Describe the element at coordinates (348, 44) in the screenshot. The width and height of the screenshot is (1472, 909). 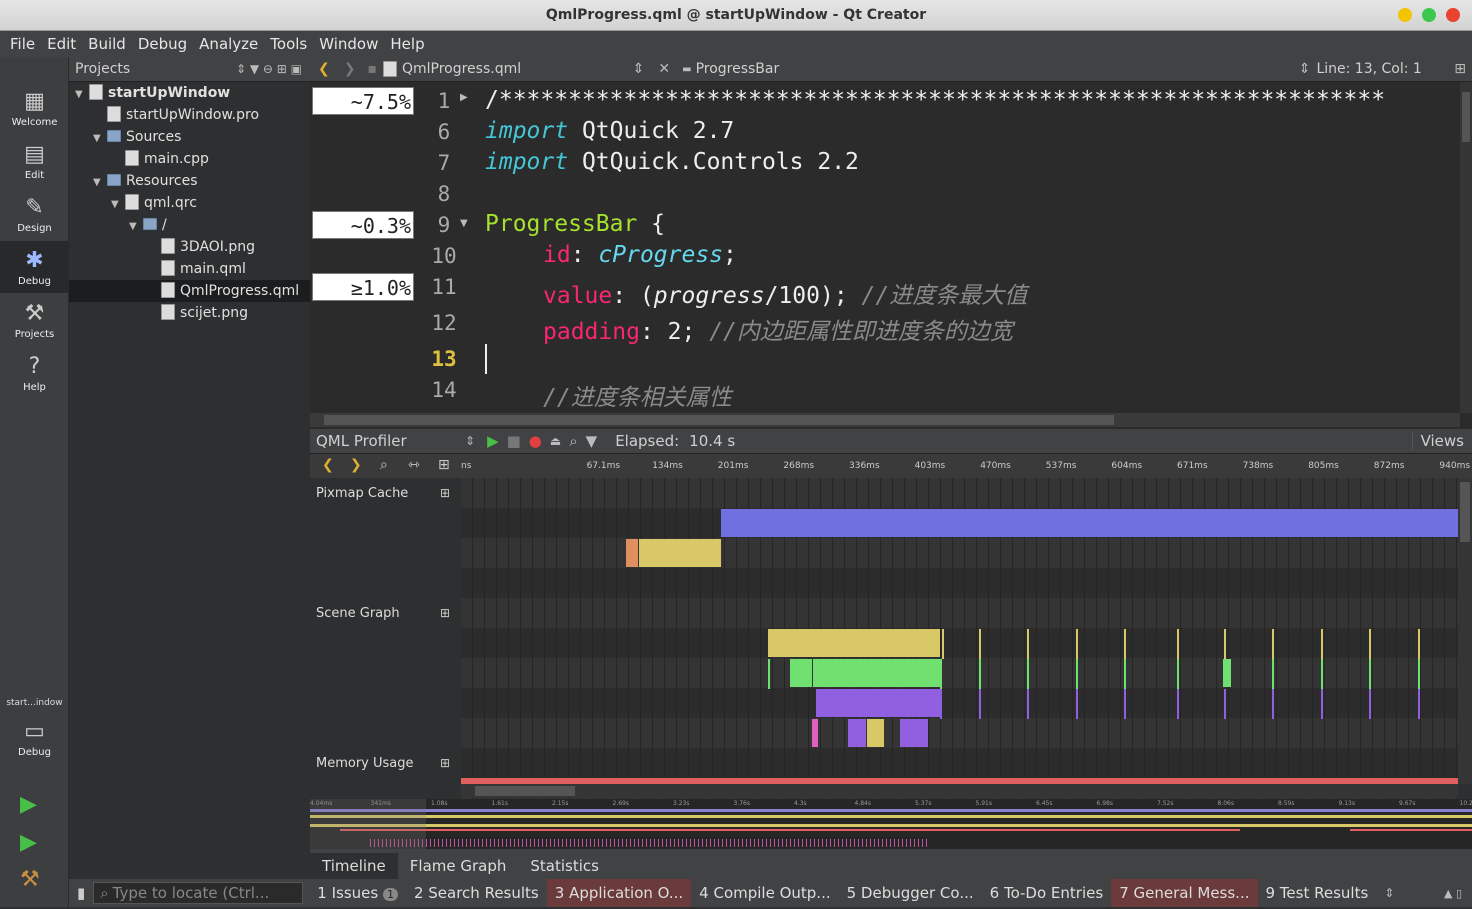
I see `menu-window: Window` at that location.